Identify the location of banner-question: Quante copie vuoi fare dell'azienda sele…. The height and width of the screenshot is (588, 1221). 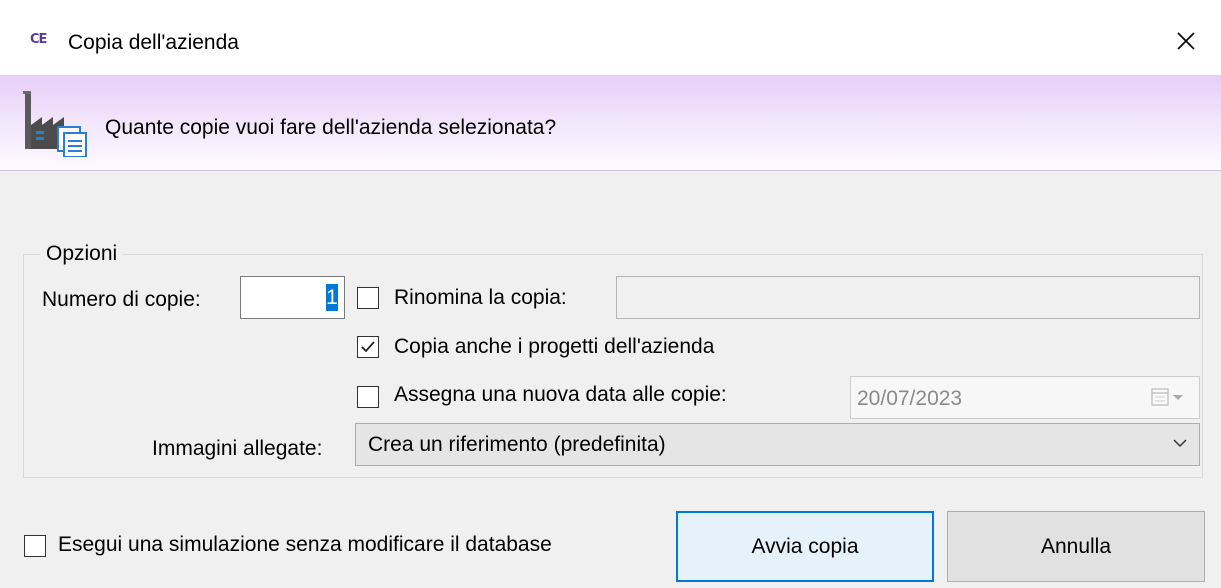
(331, 127).